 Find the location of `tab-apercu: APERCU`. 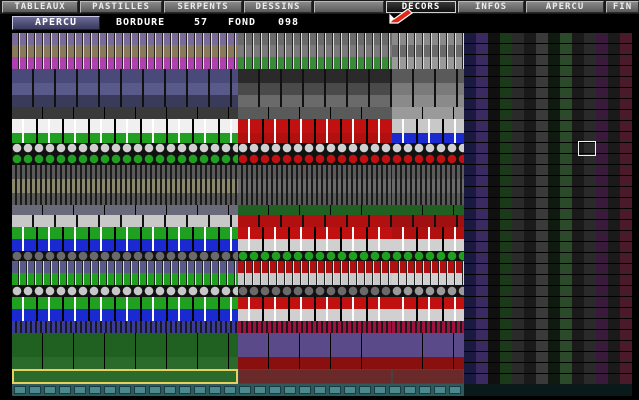

tab-apercu: APERCU is located at coordinates (565, 7).